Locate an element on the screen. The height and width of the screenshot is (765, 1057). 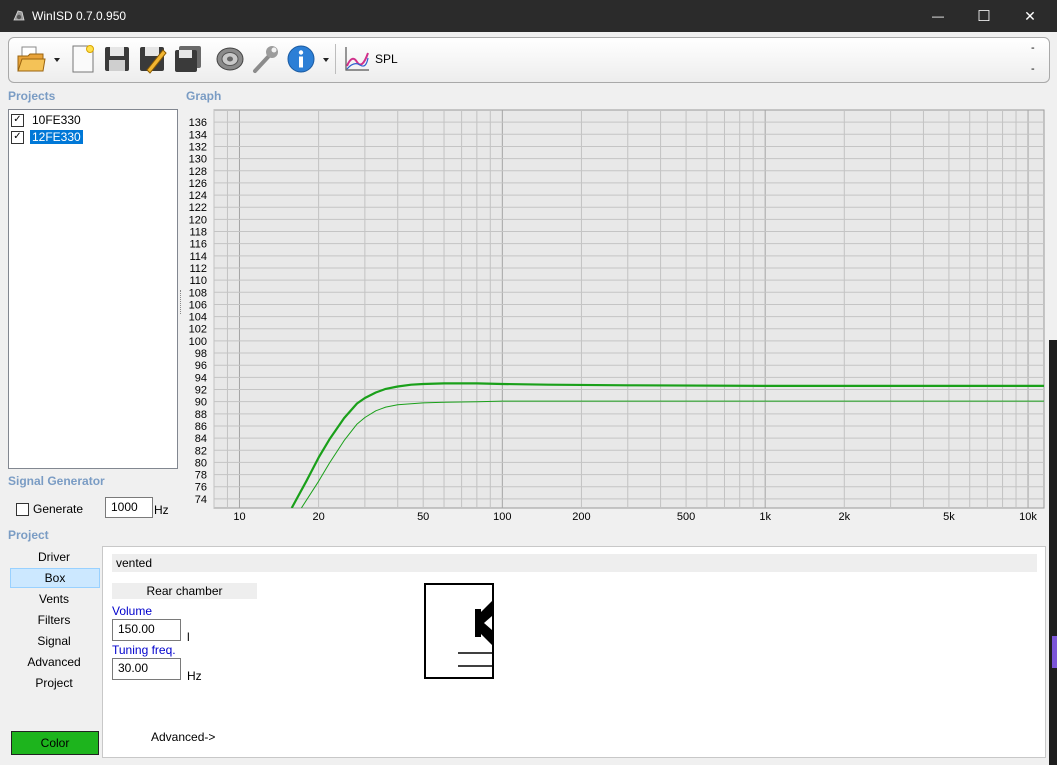
nav-driver: Driver is located at coordinates (54, 557).